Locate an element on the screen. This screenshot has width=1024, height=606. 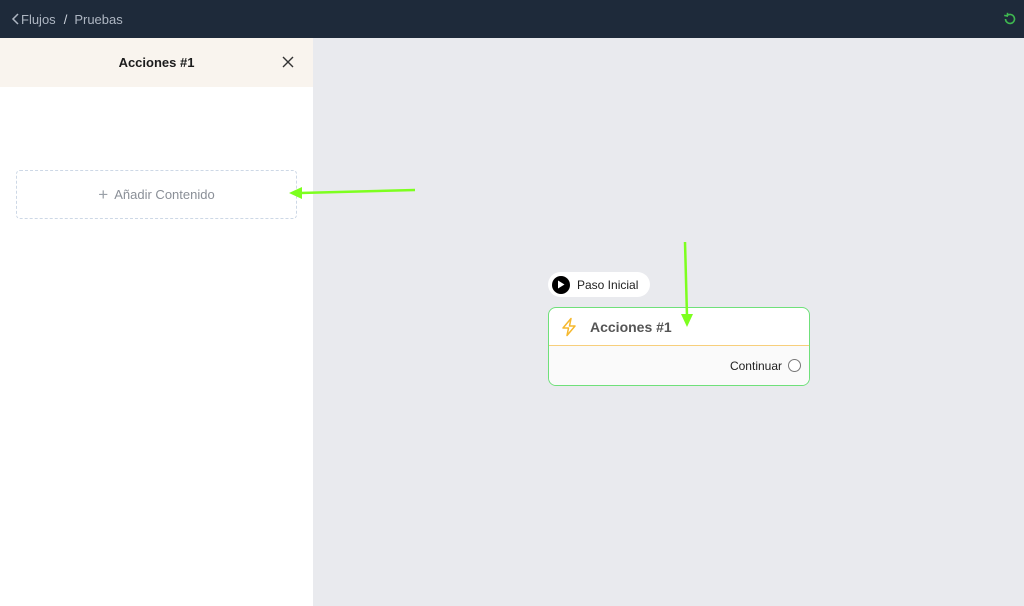
sidebar-header: Acciones #1 is located at coordinates (156, 62).